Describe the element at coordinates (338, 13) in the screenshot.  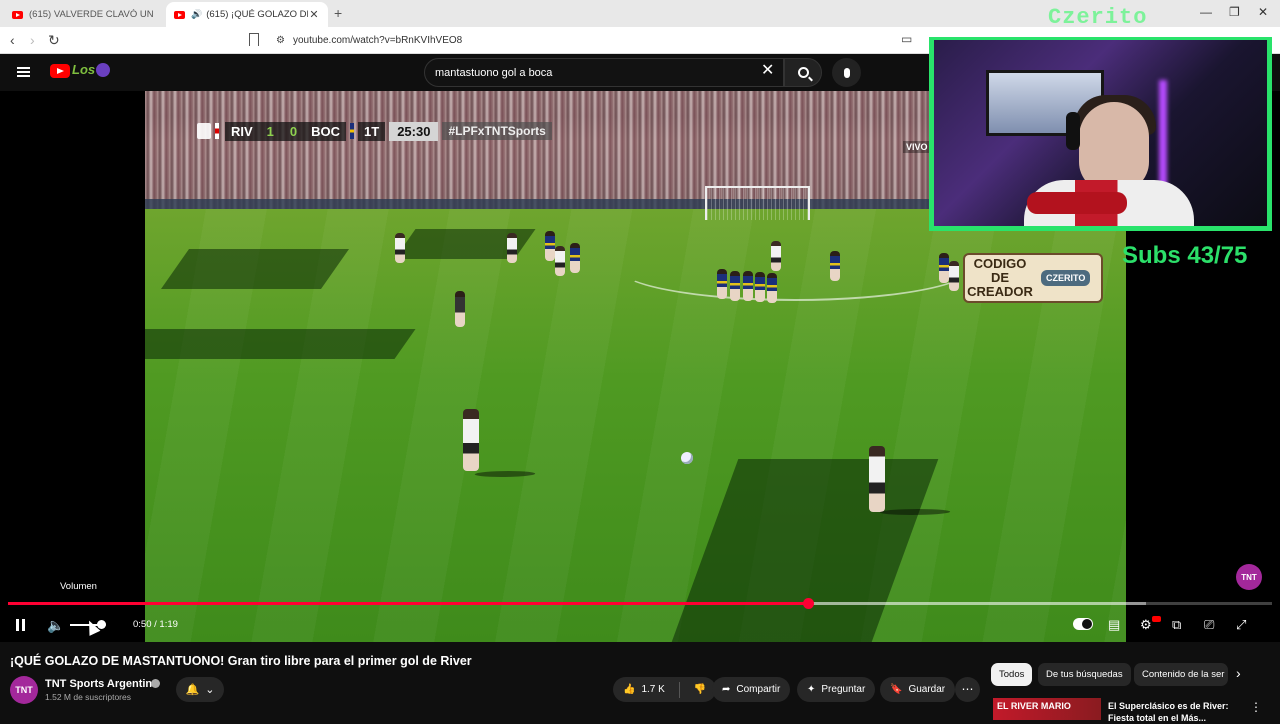
I see `new-tab-button: +` at that location.